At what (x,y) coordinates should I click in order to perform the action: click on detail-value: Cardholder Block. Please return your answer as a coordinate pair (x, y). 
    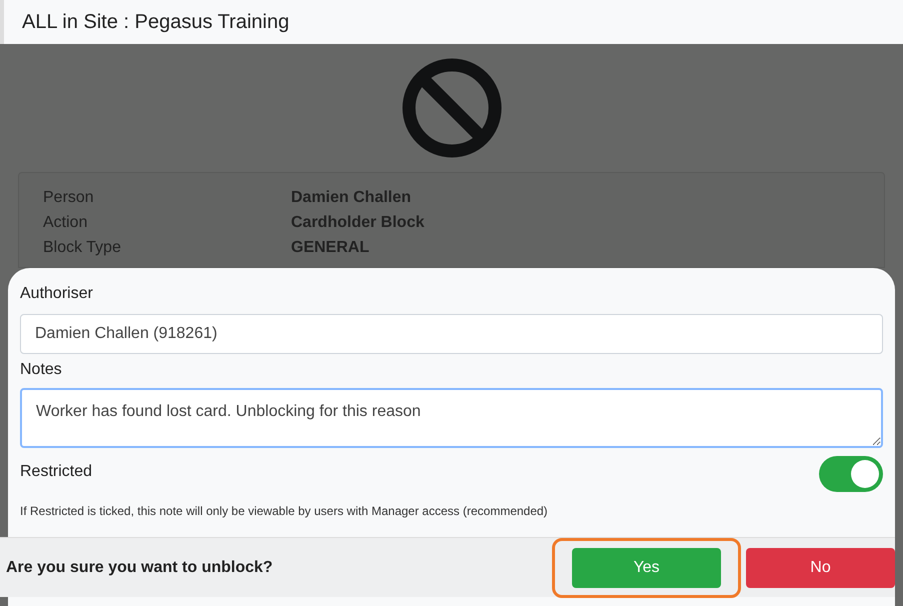
    Looking at the image, I should click on (357, 222).